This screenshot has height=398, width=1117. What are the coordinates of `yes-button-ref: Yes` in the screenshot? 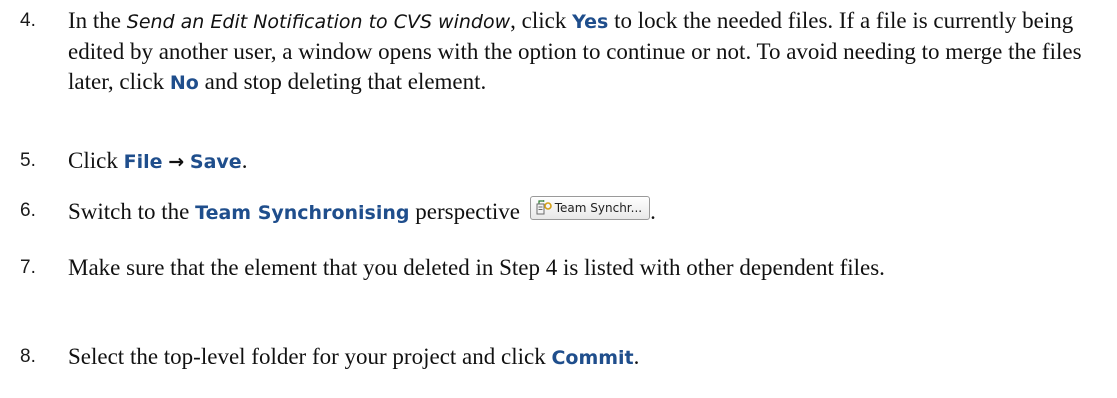 It's located at (590, 22).